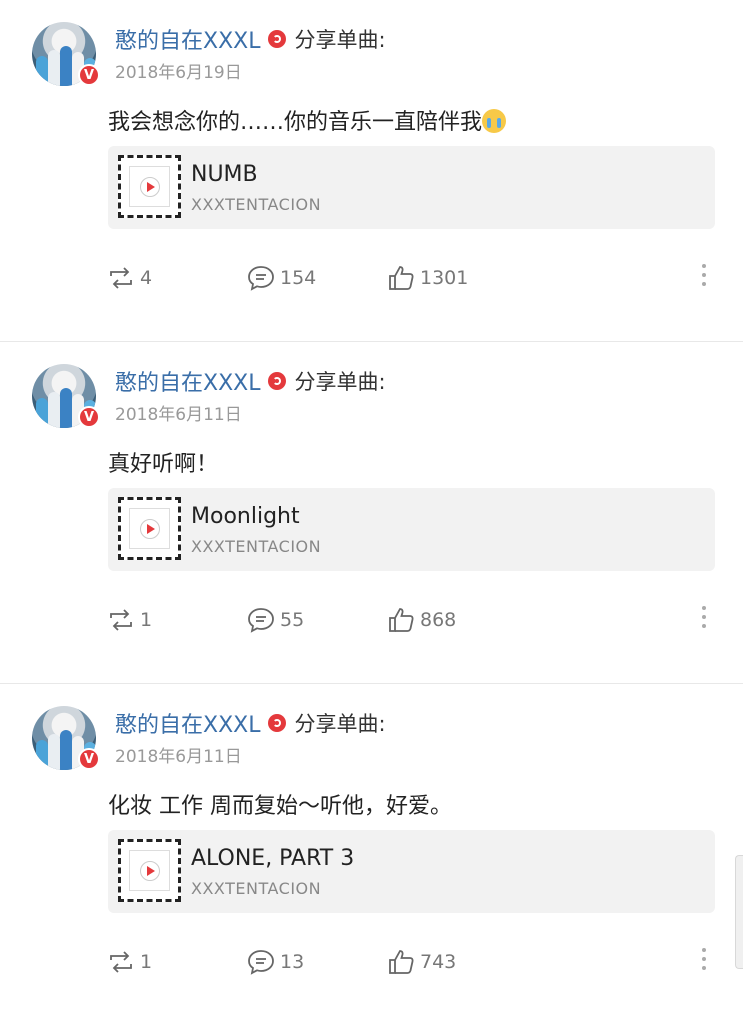 The image size is (743, 1026). I want to click on comment-button: 55, so click(275, 620).